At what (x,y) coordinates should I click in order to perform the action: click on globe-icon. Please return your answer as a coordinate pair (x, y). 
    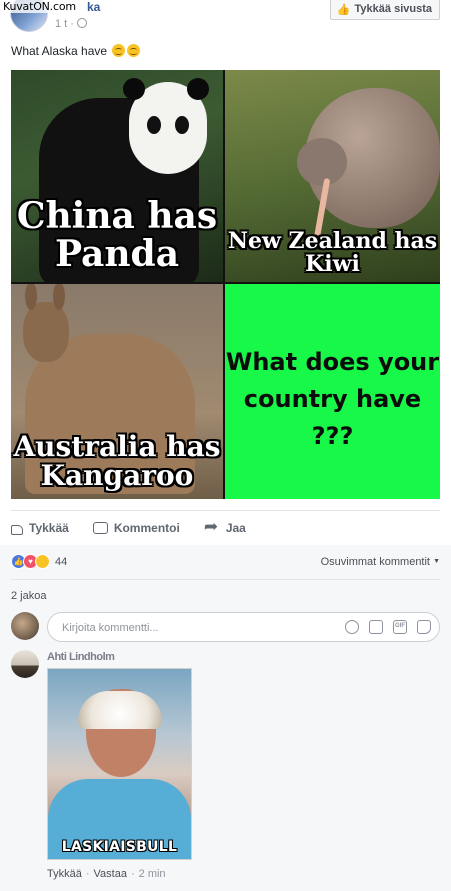
    Looking at the image, I should click on (81, 23).